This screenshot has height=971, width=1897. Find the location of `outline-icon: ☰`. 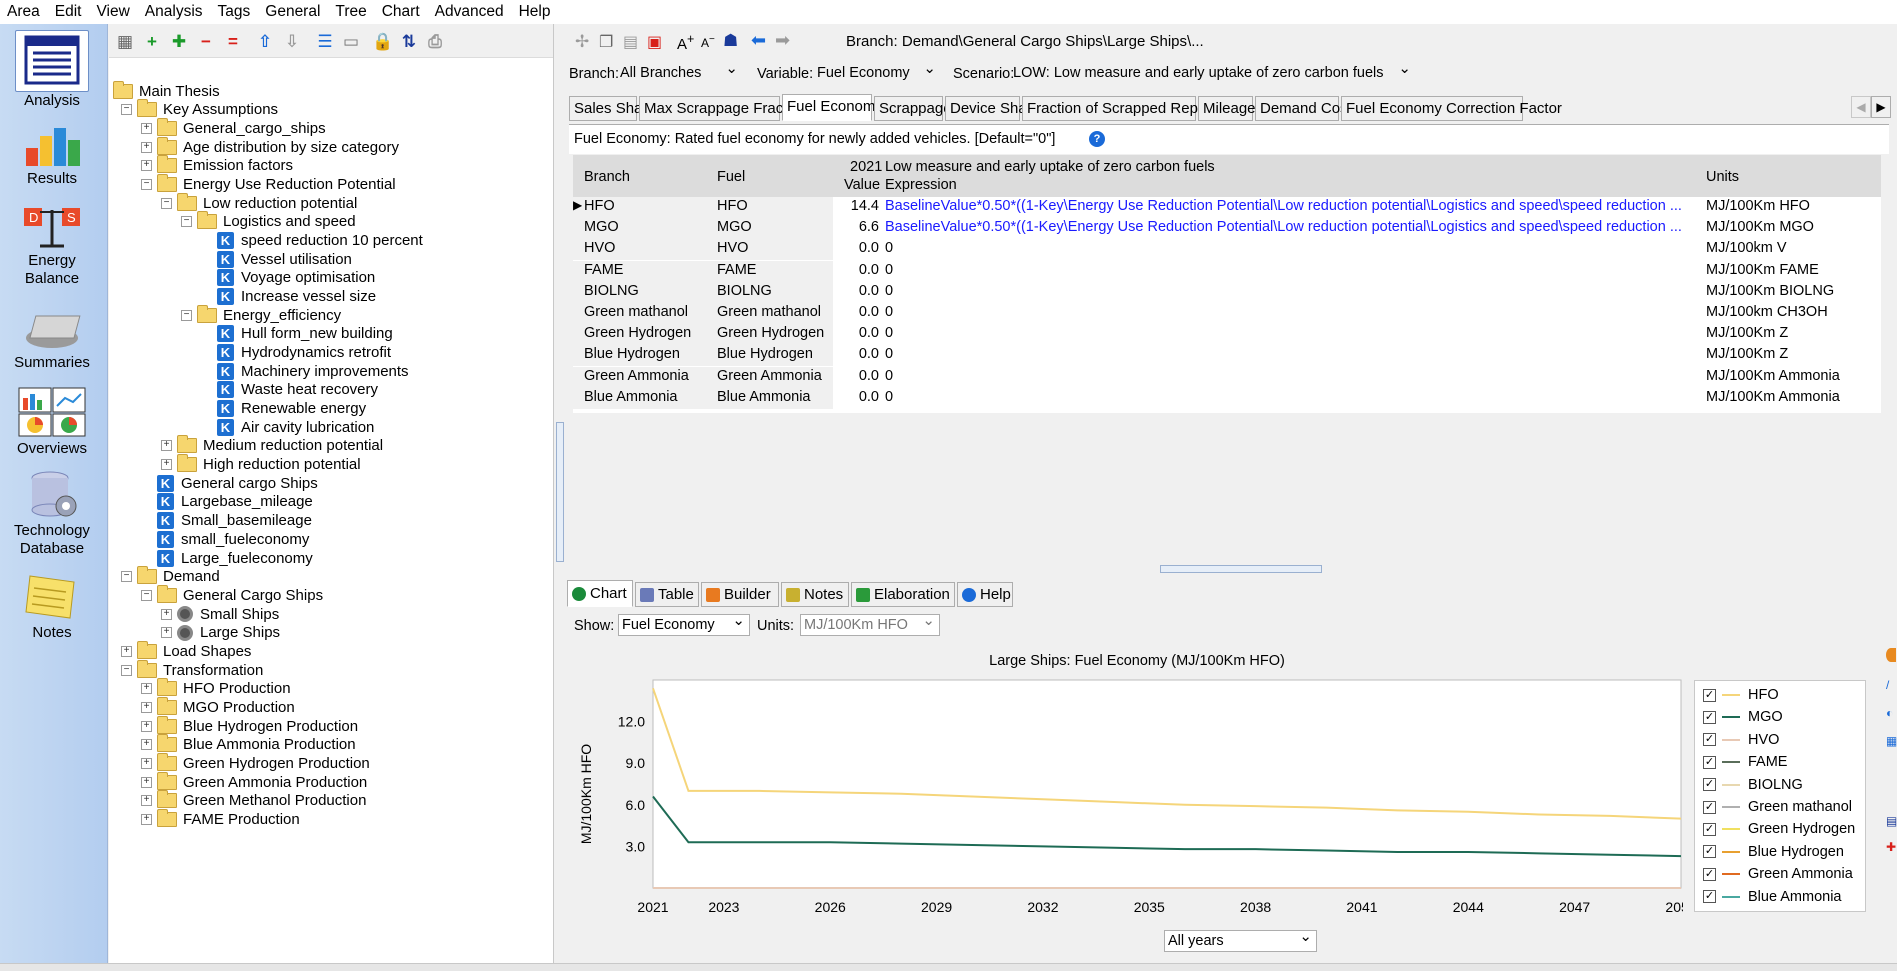

outline-icon: ☰ is located at coordinates (325, 42).